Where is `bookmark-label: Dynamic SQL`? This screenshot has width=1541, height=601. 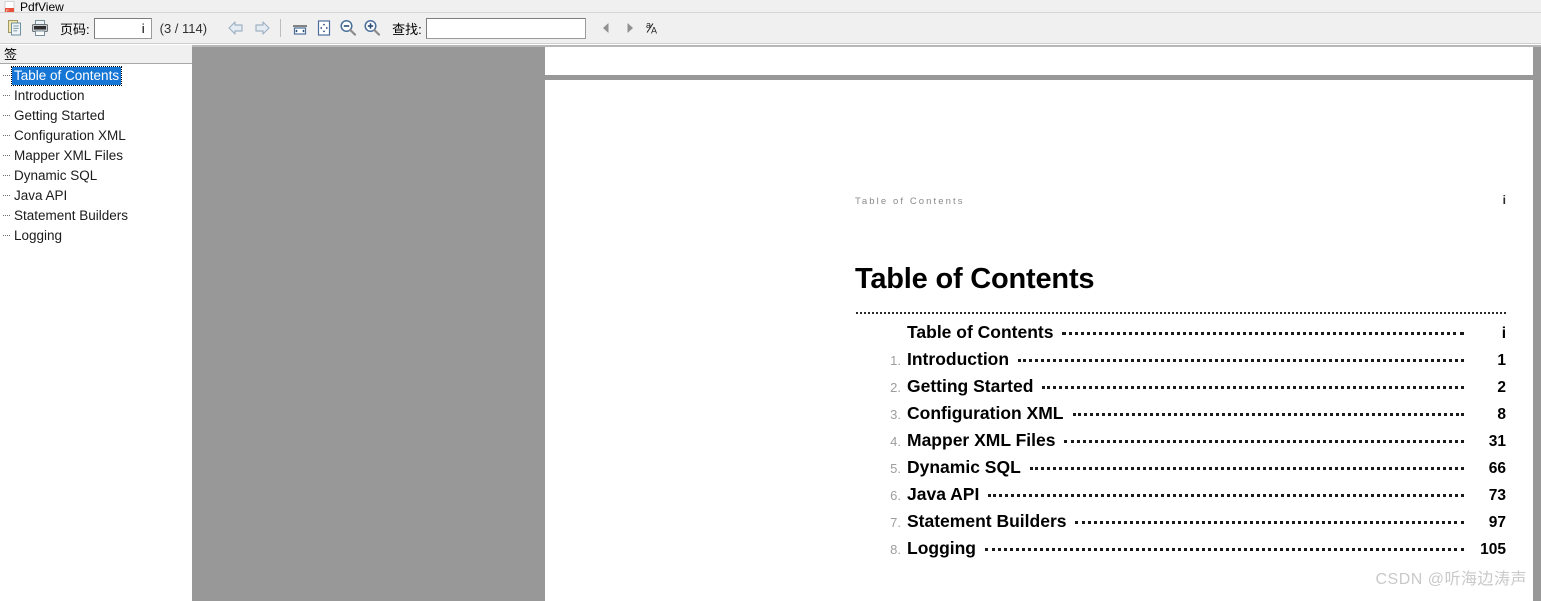
bookmark-label: Dynamic SQL is located at coordinates (56, 175).